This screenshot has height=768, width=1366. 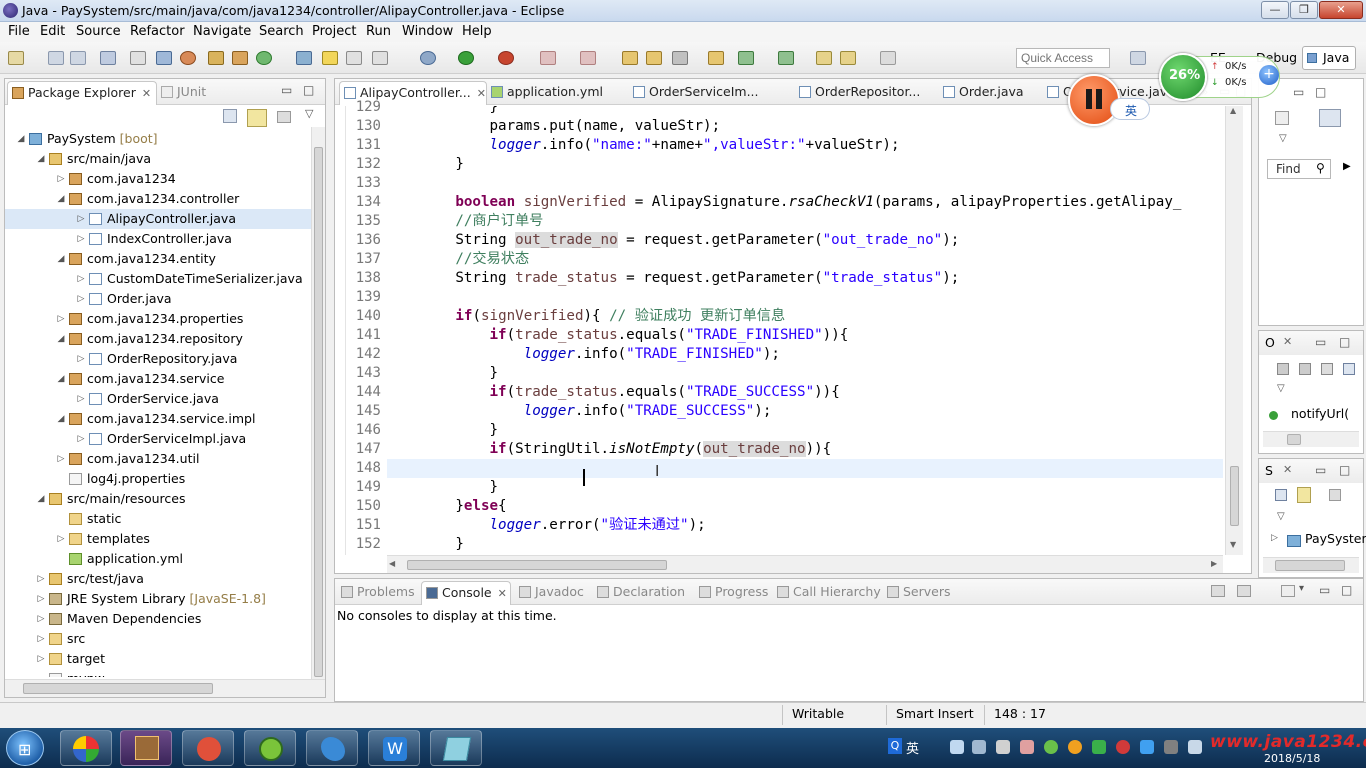 I want to click on tree-item: ◢ com.java1234.service, so click(x=158, y=379).